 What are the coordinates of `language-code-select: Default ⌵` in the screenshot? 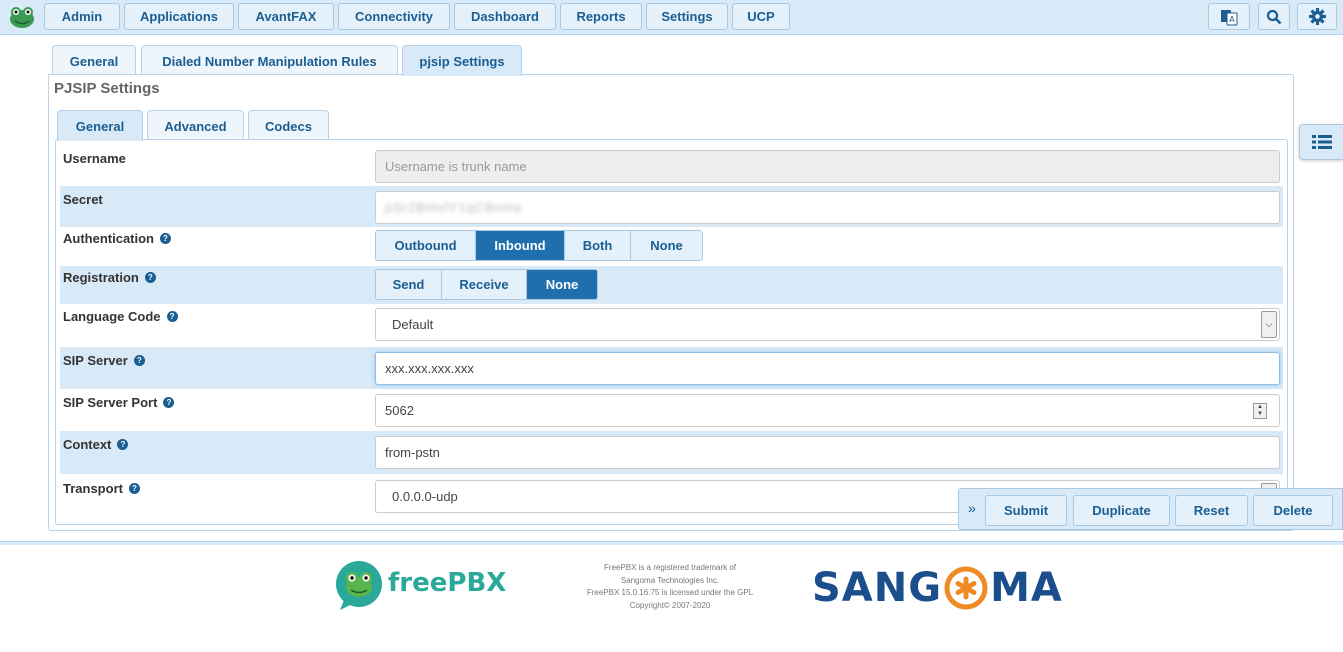 It's located at (827, 324).